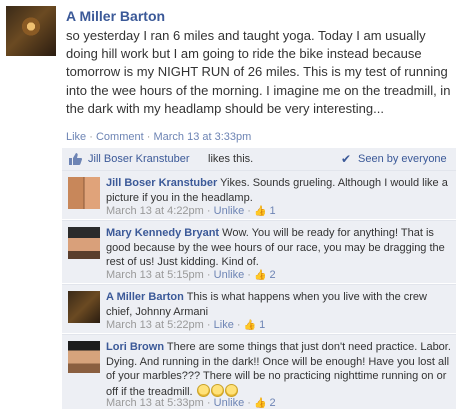  Describe the element at coordinates (162, 233) in the screenshot. I see `commenter-name: Mary Kennedy Bryant` at that location.